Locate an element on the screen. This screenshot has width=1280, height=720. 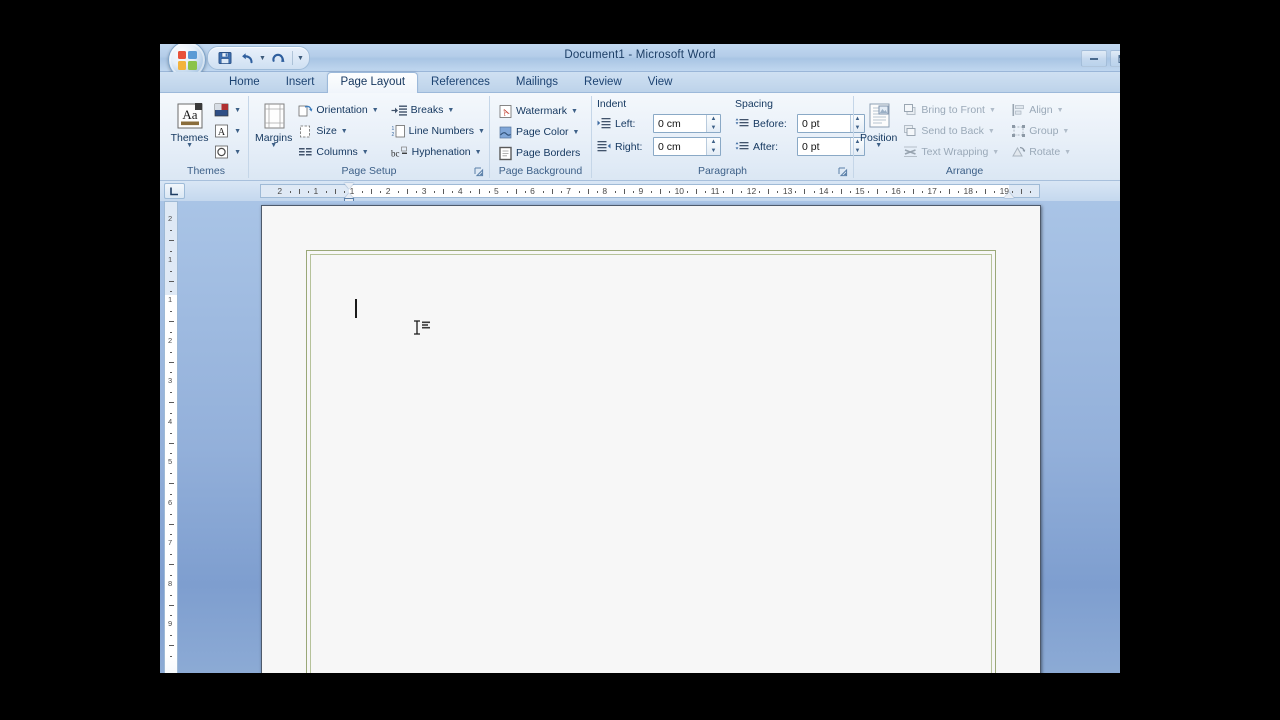
tab-stop-selector is located at coordinates (174, 191).